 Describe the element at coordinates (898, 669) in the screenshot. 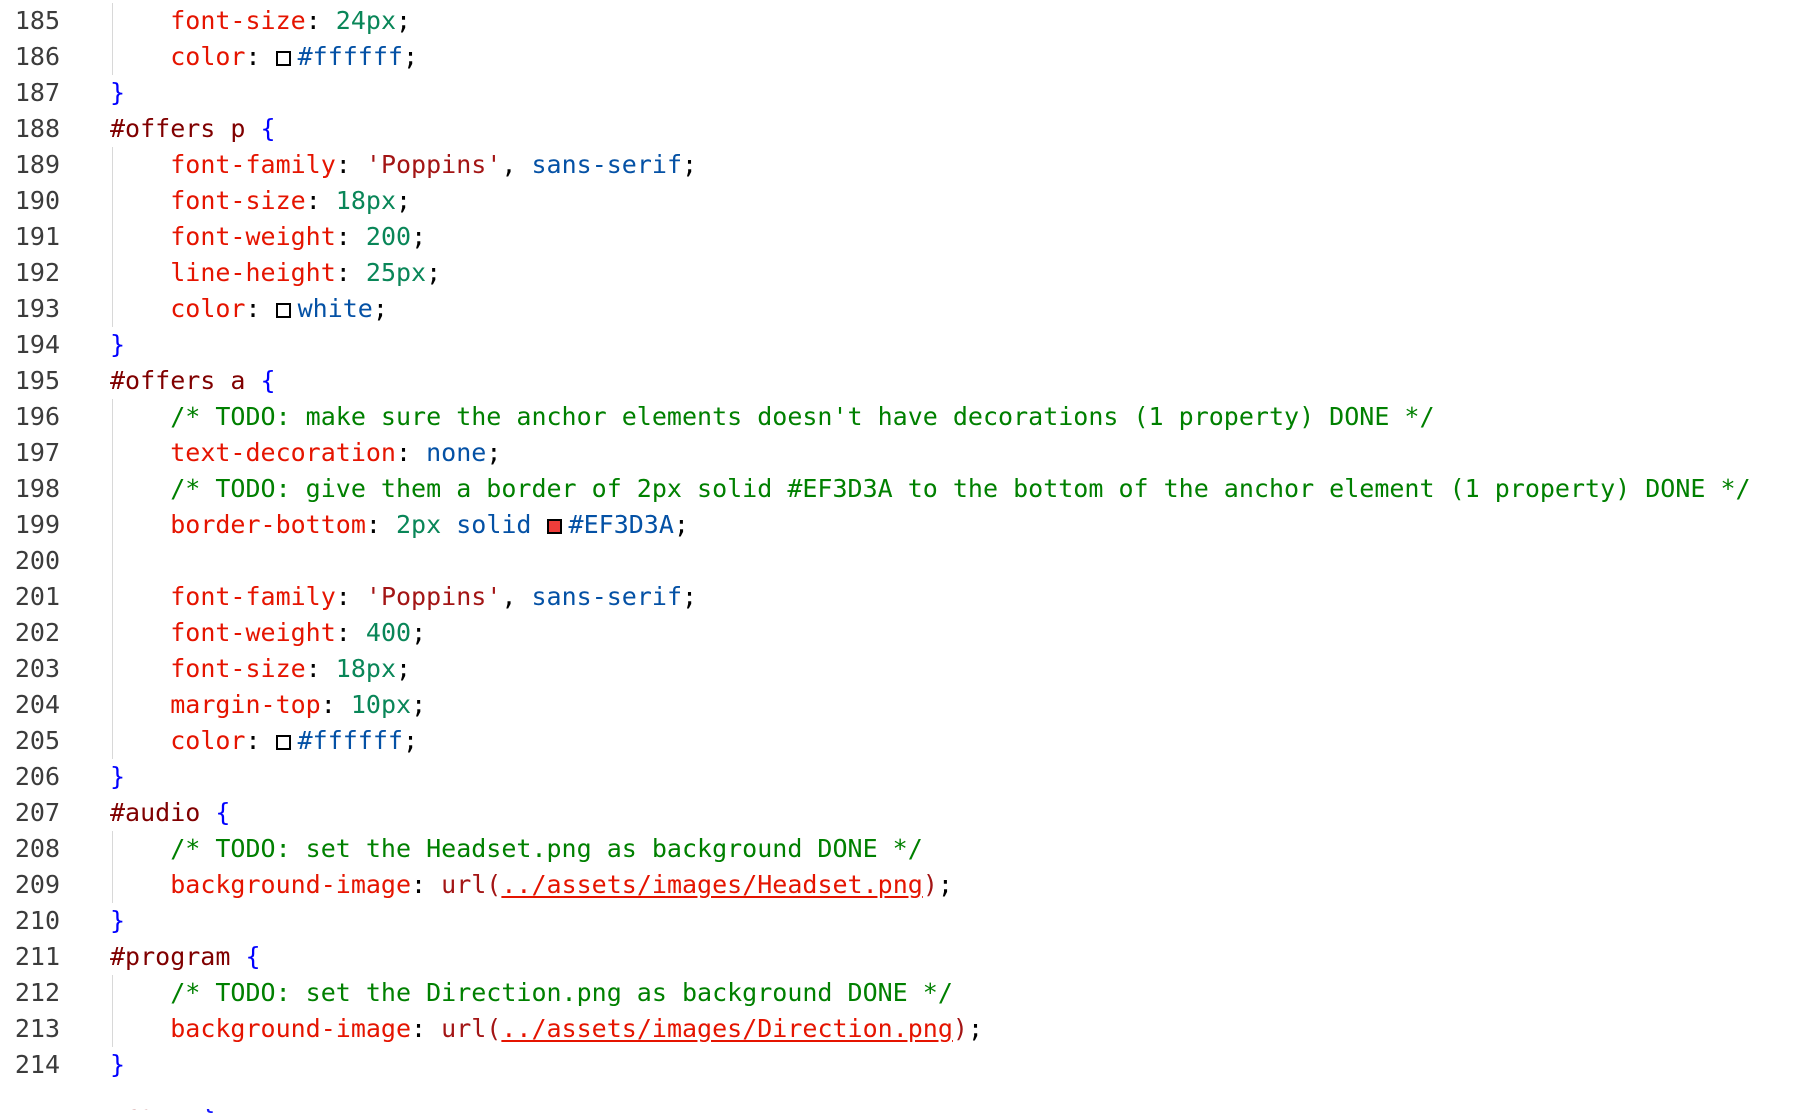

I see `code-line: 203 font-size: 18px;` at that location.